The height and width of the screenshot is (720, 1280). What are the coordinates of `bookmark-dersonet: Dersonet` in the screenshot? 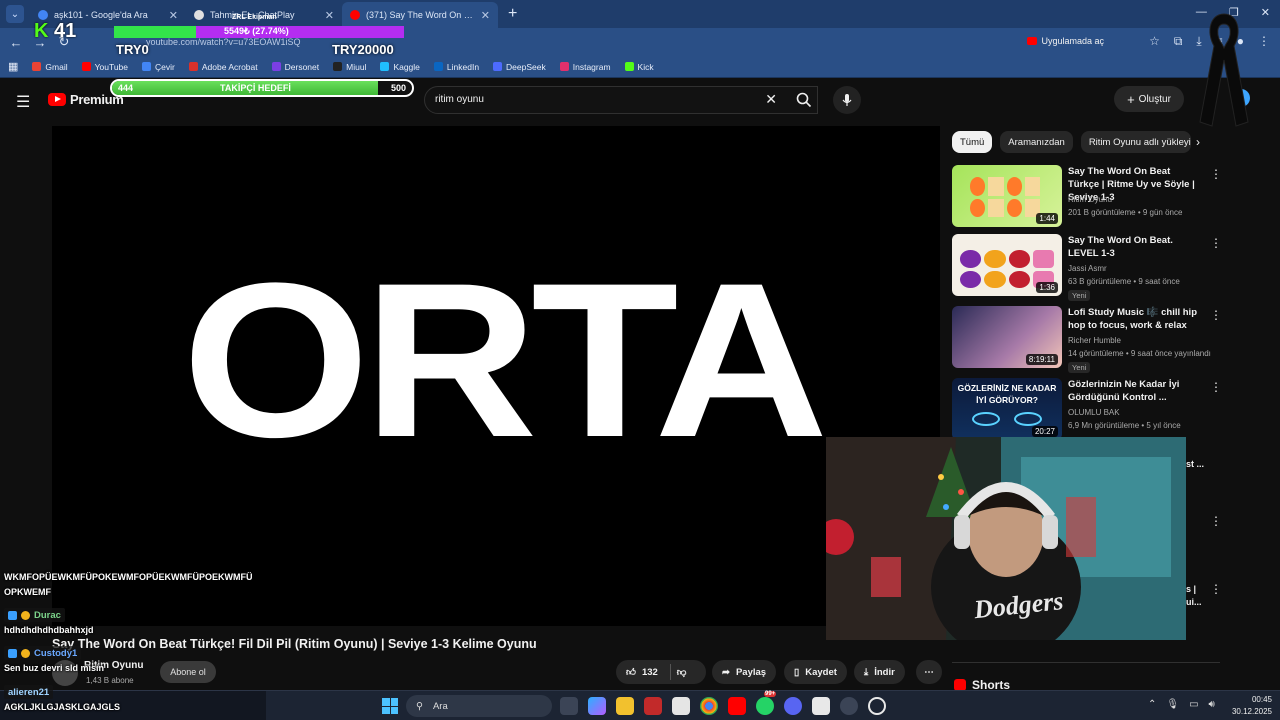 It's located at (295, 67).